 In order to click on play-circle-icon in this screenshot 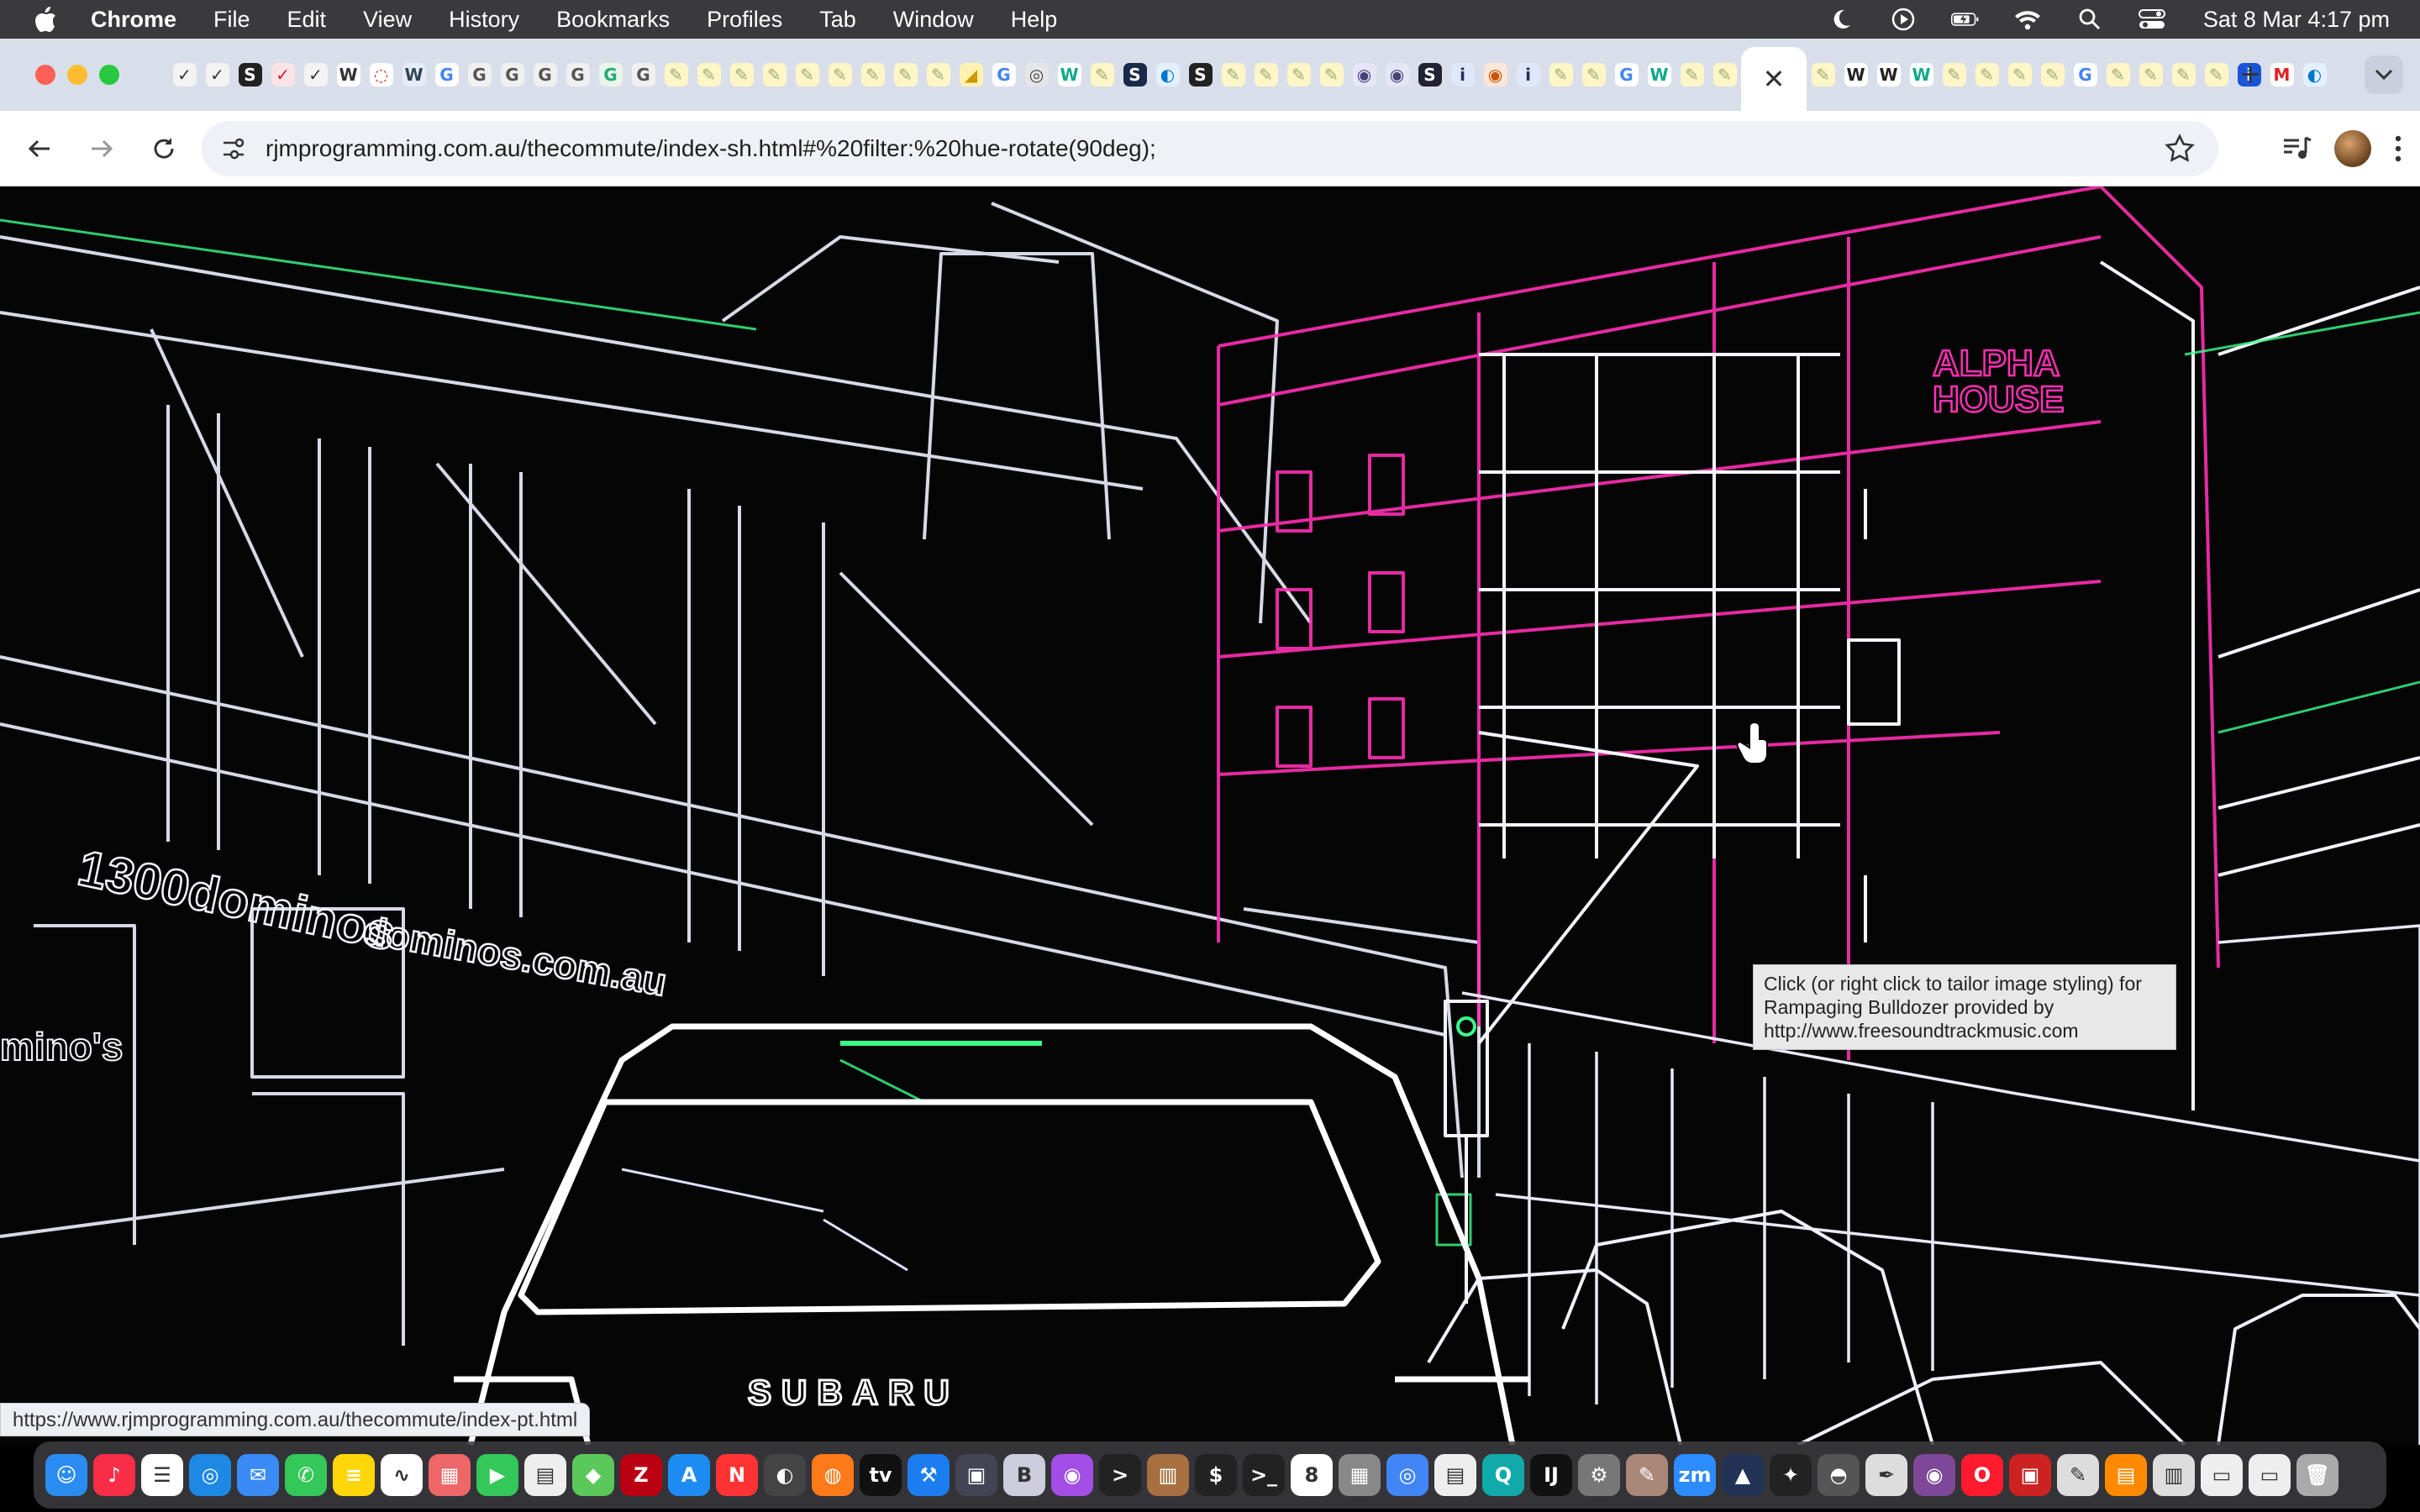, I will do `click(1904, 19)`.